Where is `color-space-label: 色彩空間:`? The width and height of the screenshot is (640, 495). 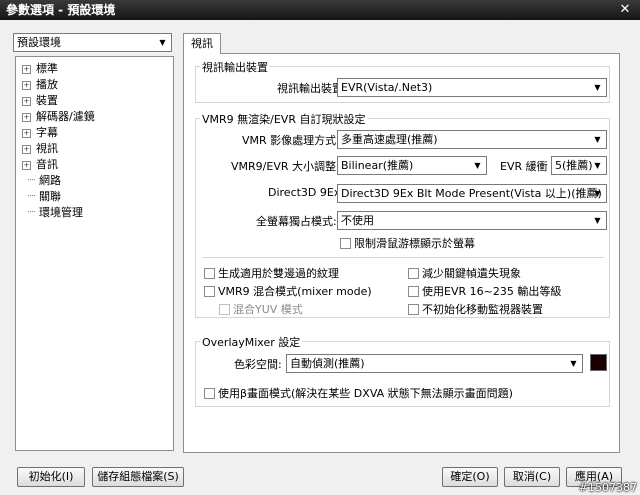
color-space-label: 色彩空間: is located at coordinates (258, 364).